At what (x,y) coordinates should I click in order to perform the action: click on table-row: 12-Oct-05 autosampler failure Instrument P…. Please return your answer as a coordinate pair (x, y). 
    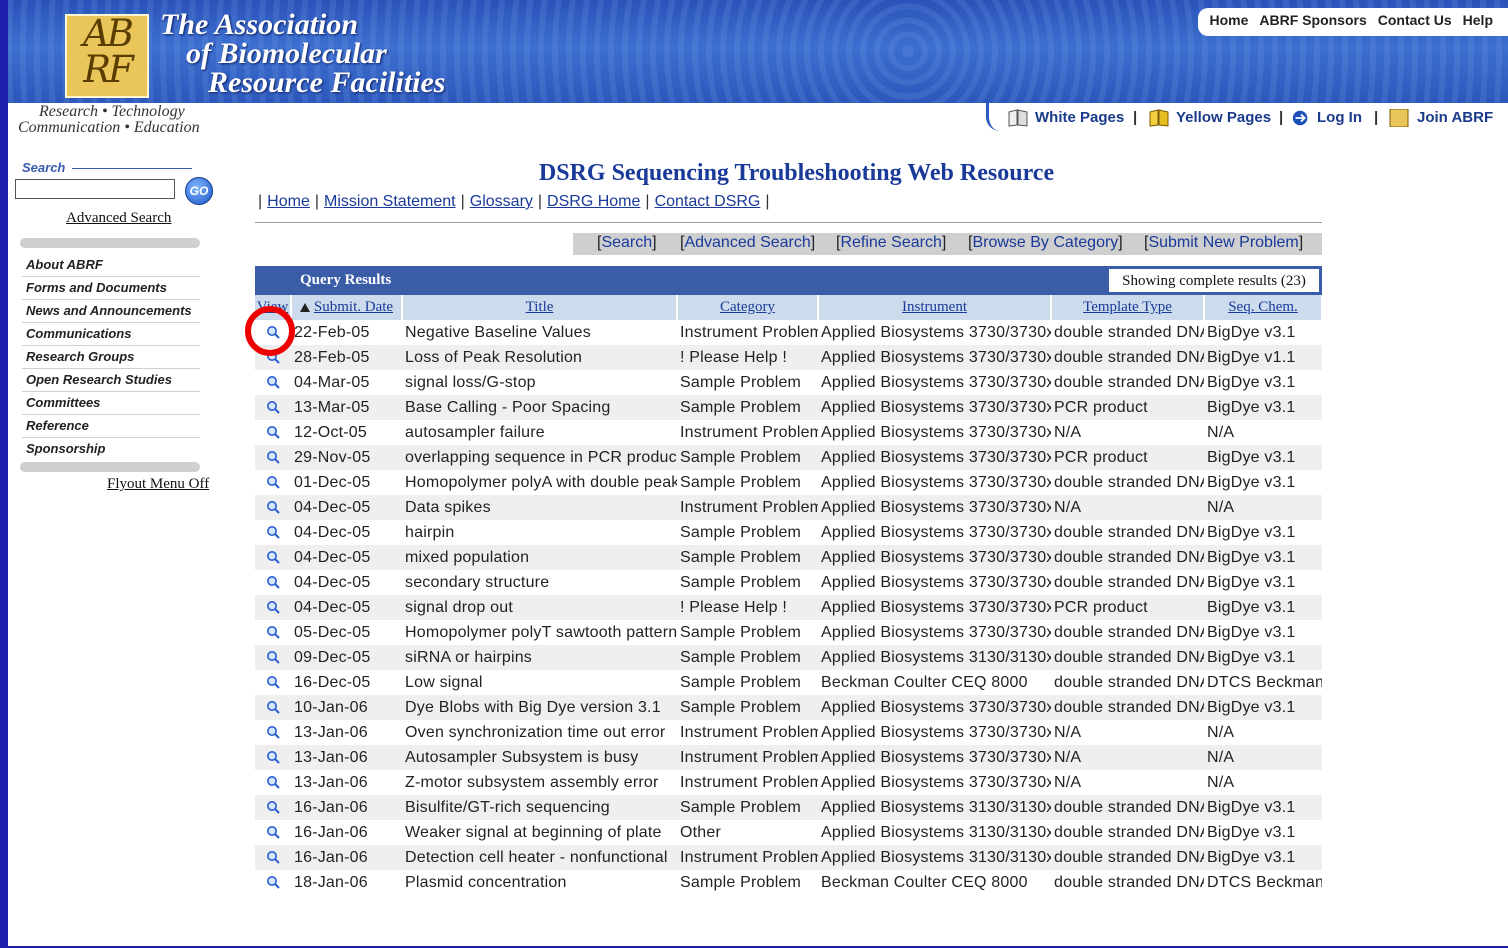
    Looking at the image, I should click on (788, 432).